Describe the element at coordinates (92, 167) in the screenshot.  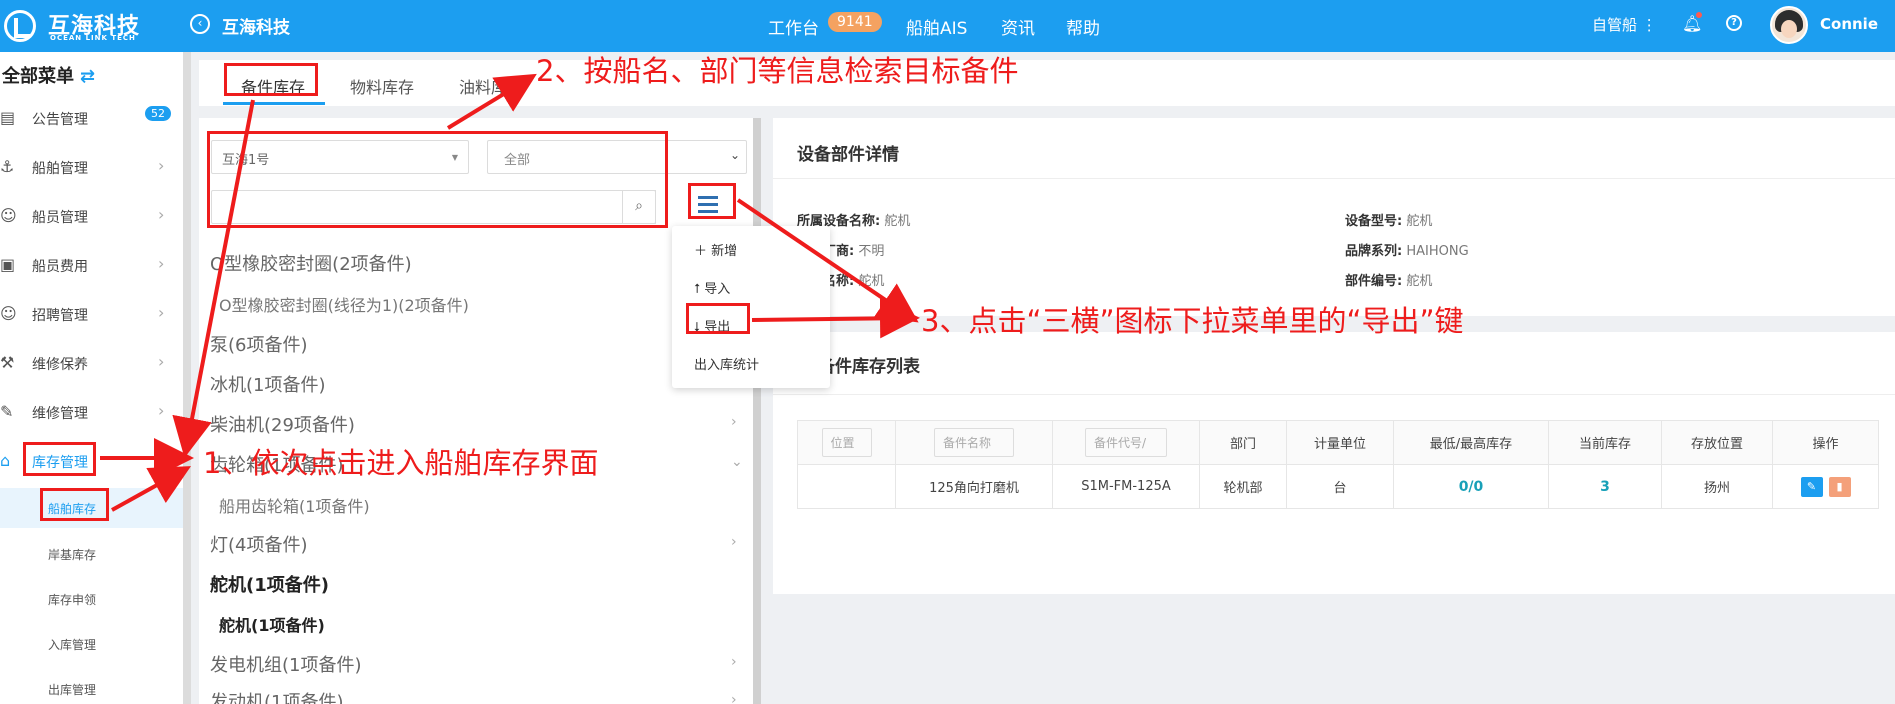
I see `sidebar-item-ships: ⚓︎ 船舶管理 ›` at that location.